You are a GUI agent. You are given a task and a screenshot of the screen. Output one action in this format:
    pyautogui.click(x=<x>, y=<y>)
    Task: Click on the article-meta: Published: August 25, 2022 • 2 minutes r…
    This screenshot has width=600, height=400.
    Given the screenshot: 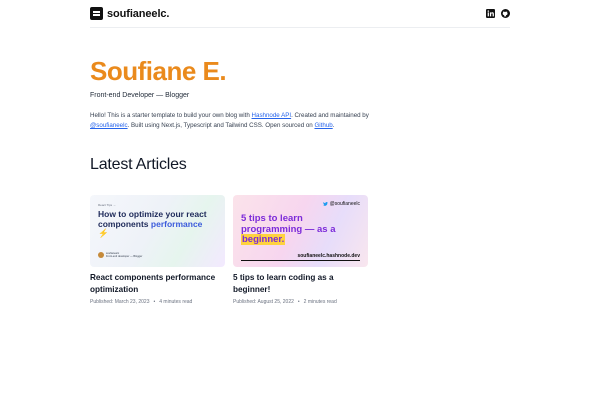 What is the action you would take?
    pyautogui.click(x=300, y=302)
    